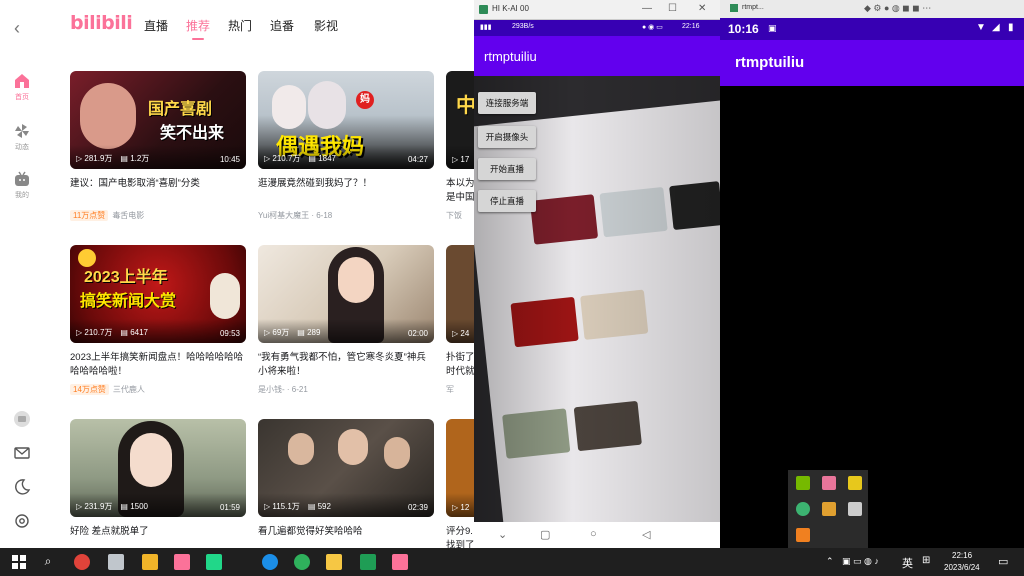 Image resolution: width=1024 pixels, height=576 pixels. What do you see at coordinates (214, 562) in the screenshot?
I see `ide-icon` at bounding box center [214, 562].